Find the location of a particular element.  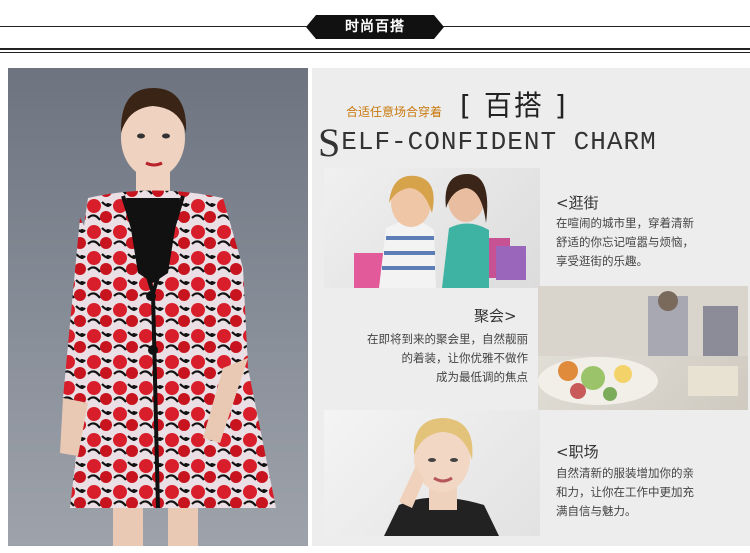

body-line: 舒适的你忘记喧嚣与烦恼， is located at coordinates (625, 242).